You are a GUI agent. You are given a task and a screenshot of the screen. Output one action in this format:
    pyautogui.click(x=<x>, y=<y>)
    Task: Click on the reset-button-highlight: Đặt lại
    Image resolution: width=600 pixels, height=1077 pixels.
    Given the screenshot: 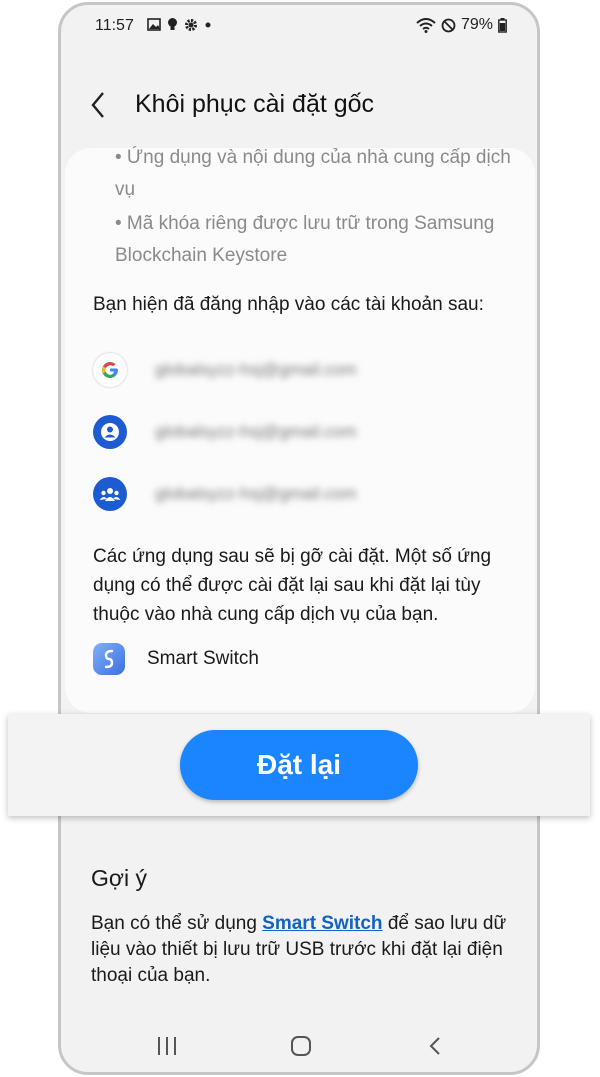 What is the action you would take?
    pyautogui.click(x=299, y=765)
    